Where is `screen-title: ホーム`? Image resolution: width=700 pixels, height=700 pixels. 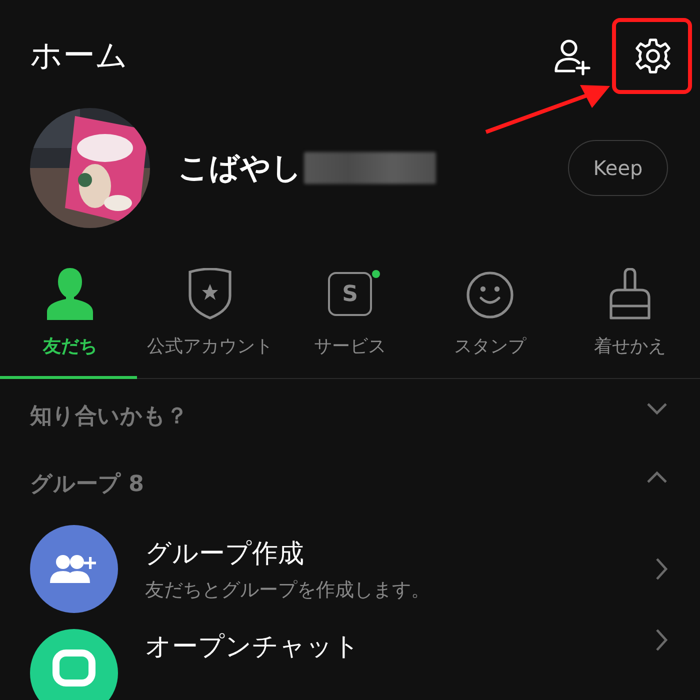 screen-title: ホーム is located at coordinates (79, 55).